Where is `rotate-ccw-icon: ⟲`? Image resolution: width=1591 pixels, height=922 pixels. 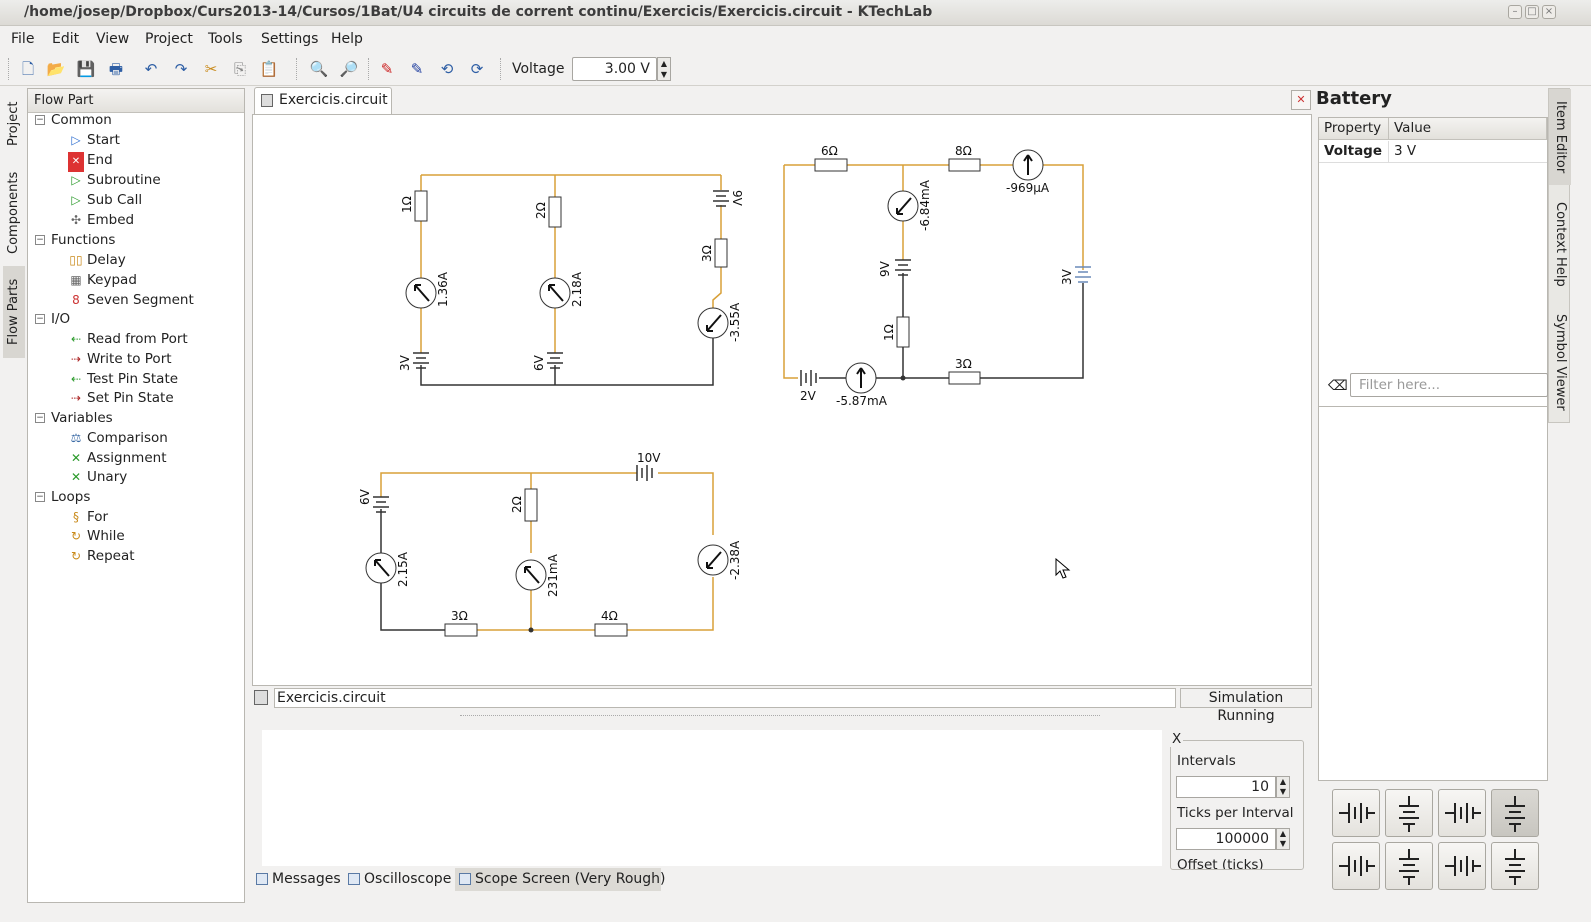
rotate-ccw-icon: ⟲ is located at coordinates (447, 69).